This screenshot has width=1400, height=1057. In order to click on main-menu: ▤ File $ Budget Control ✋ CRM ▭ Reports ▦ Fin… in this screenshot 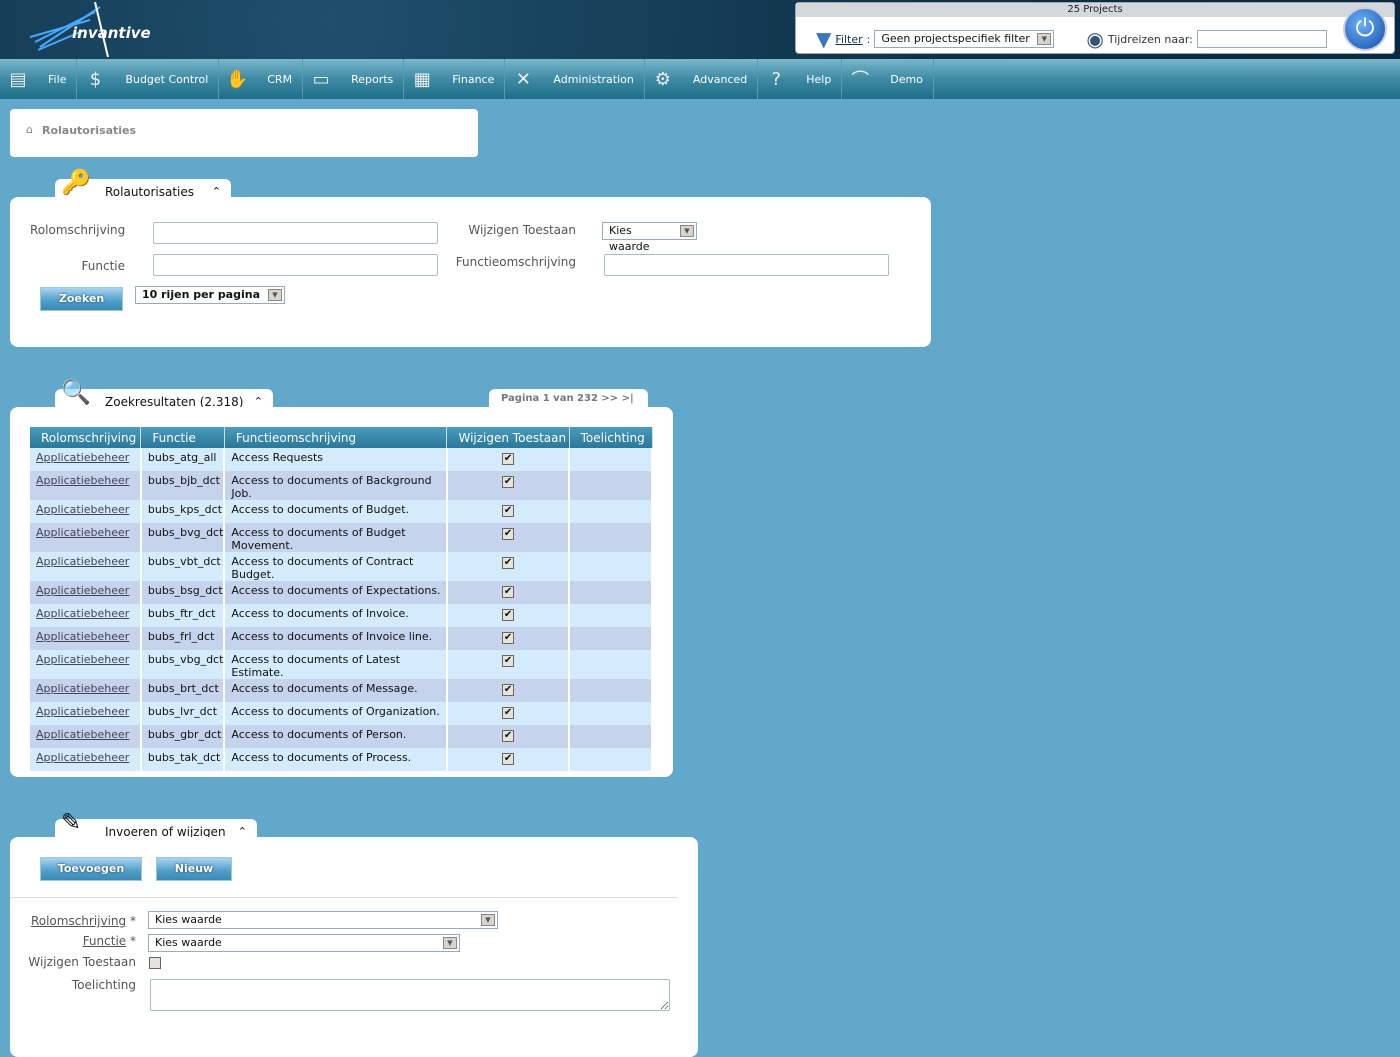, I will do `click(700, 79)`.